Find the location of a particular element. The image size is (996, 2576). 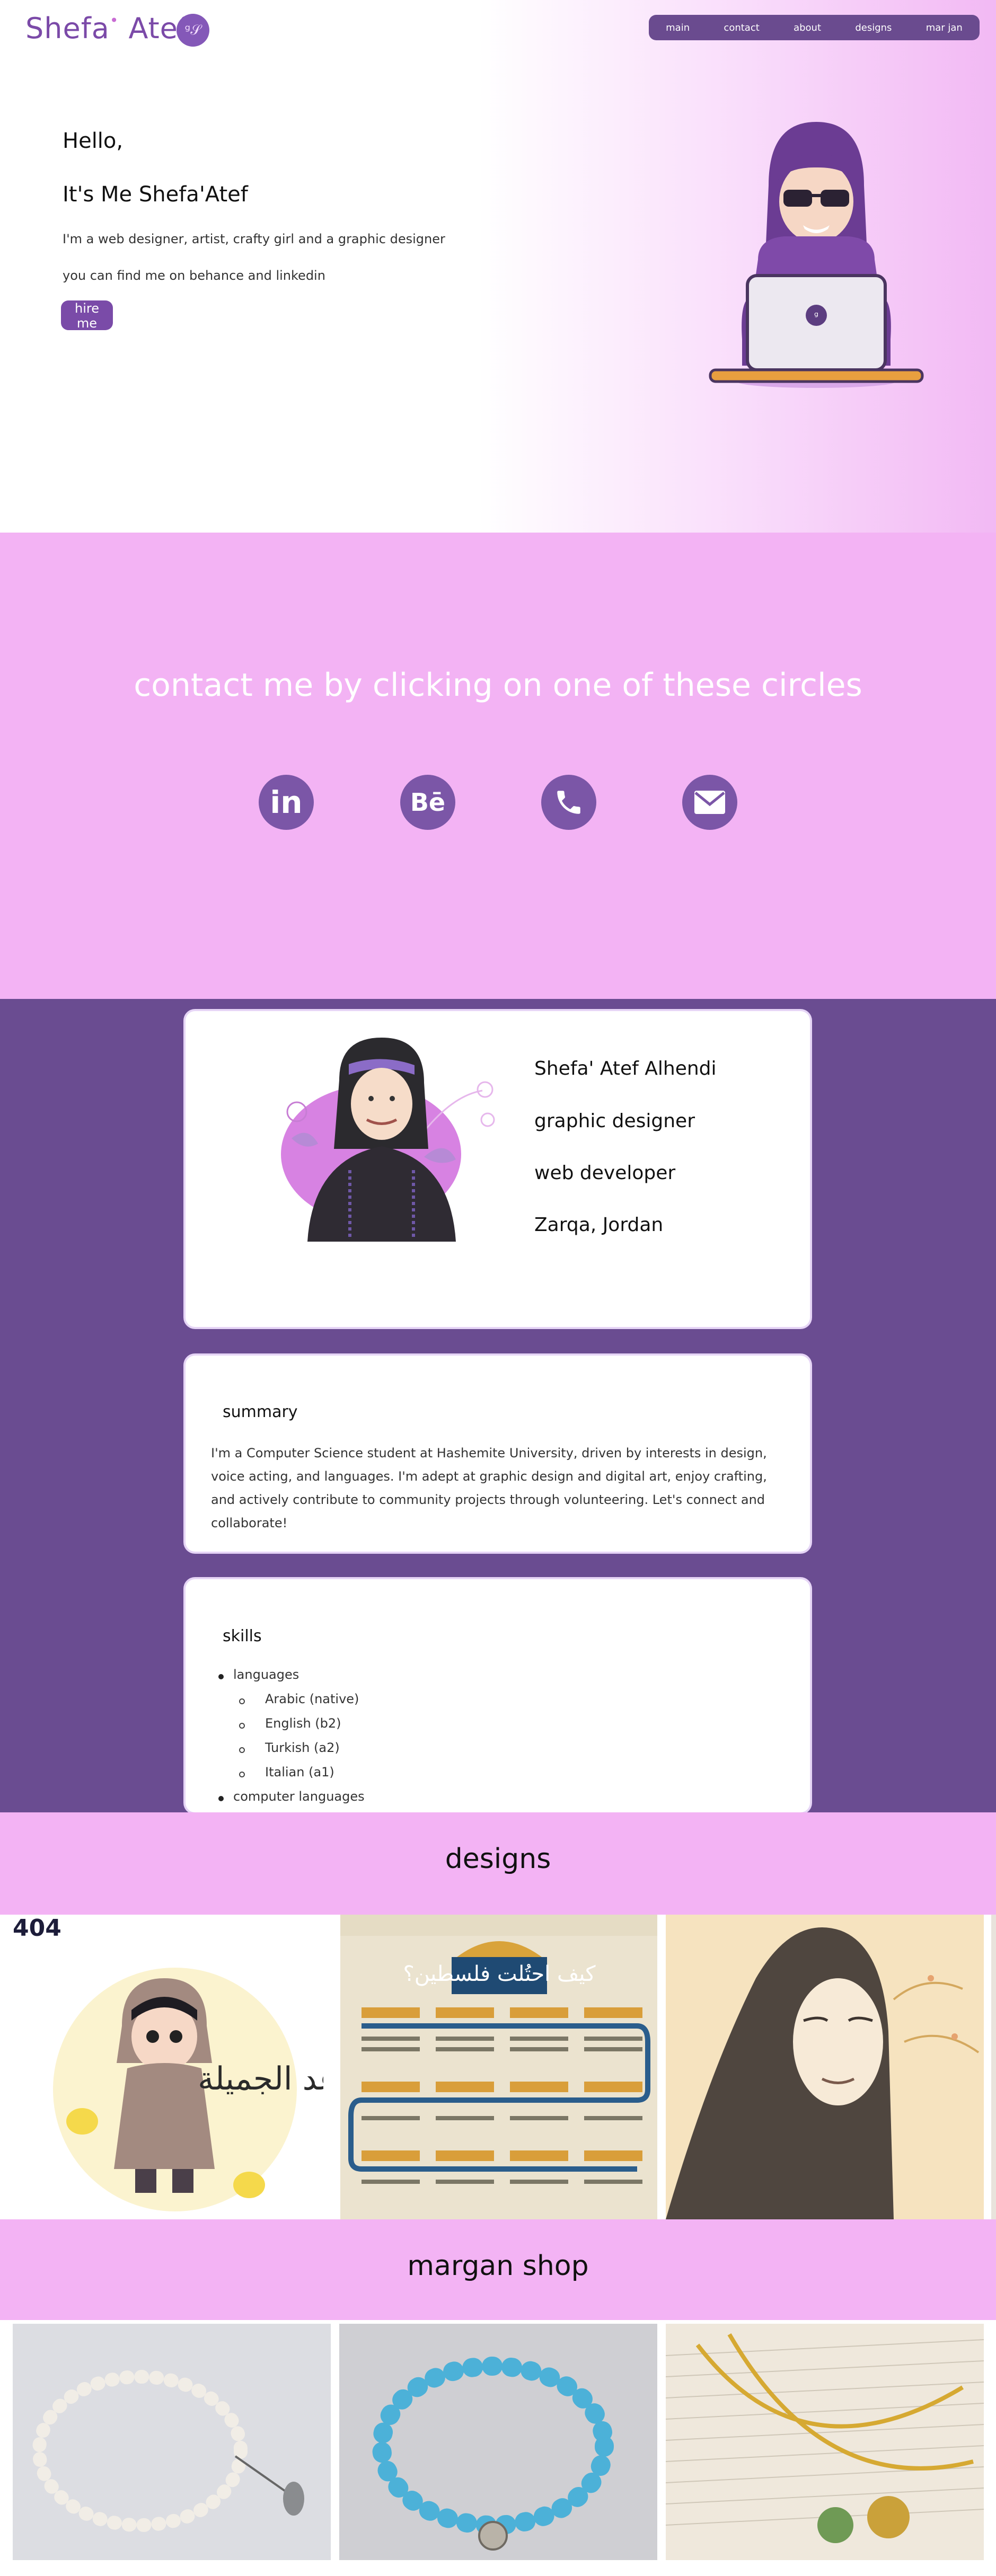

shop-item-blue-bracelet is located at coordinates (498, 2442).